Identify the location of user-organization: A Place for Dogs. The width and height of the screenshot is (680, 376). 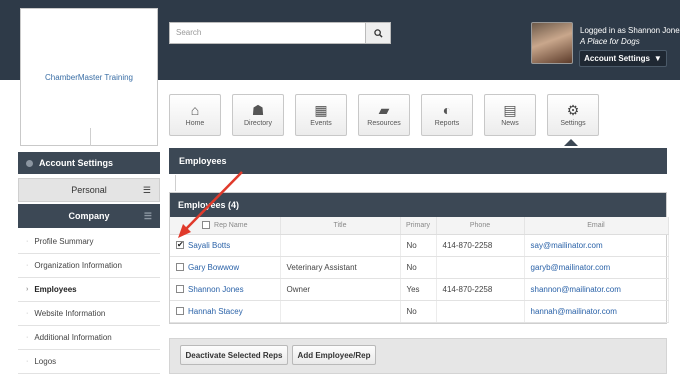
(610, 41).